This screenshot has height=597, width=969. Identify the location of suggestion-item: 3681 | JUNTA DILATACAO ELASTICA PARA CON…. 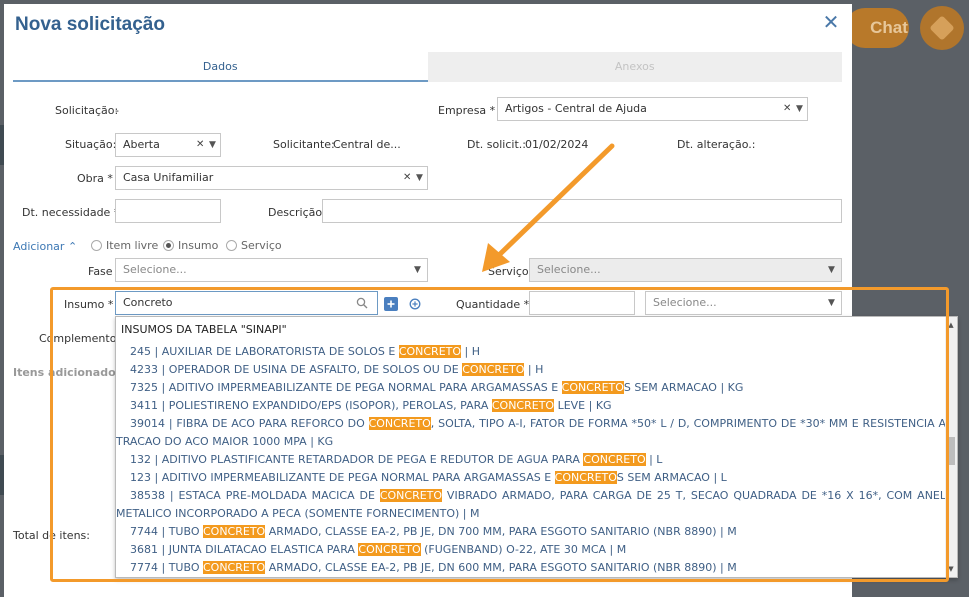
(531, 550).